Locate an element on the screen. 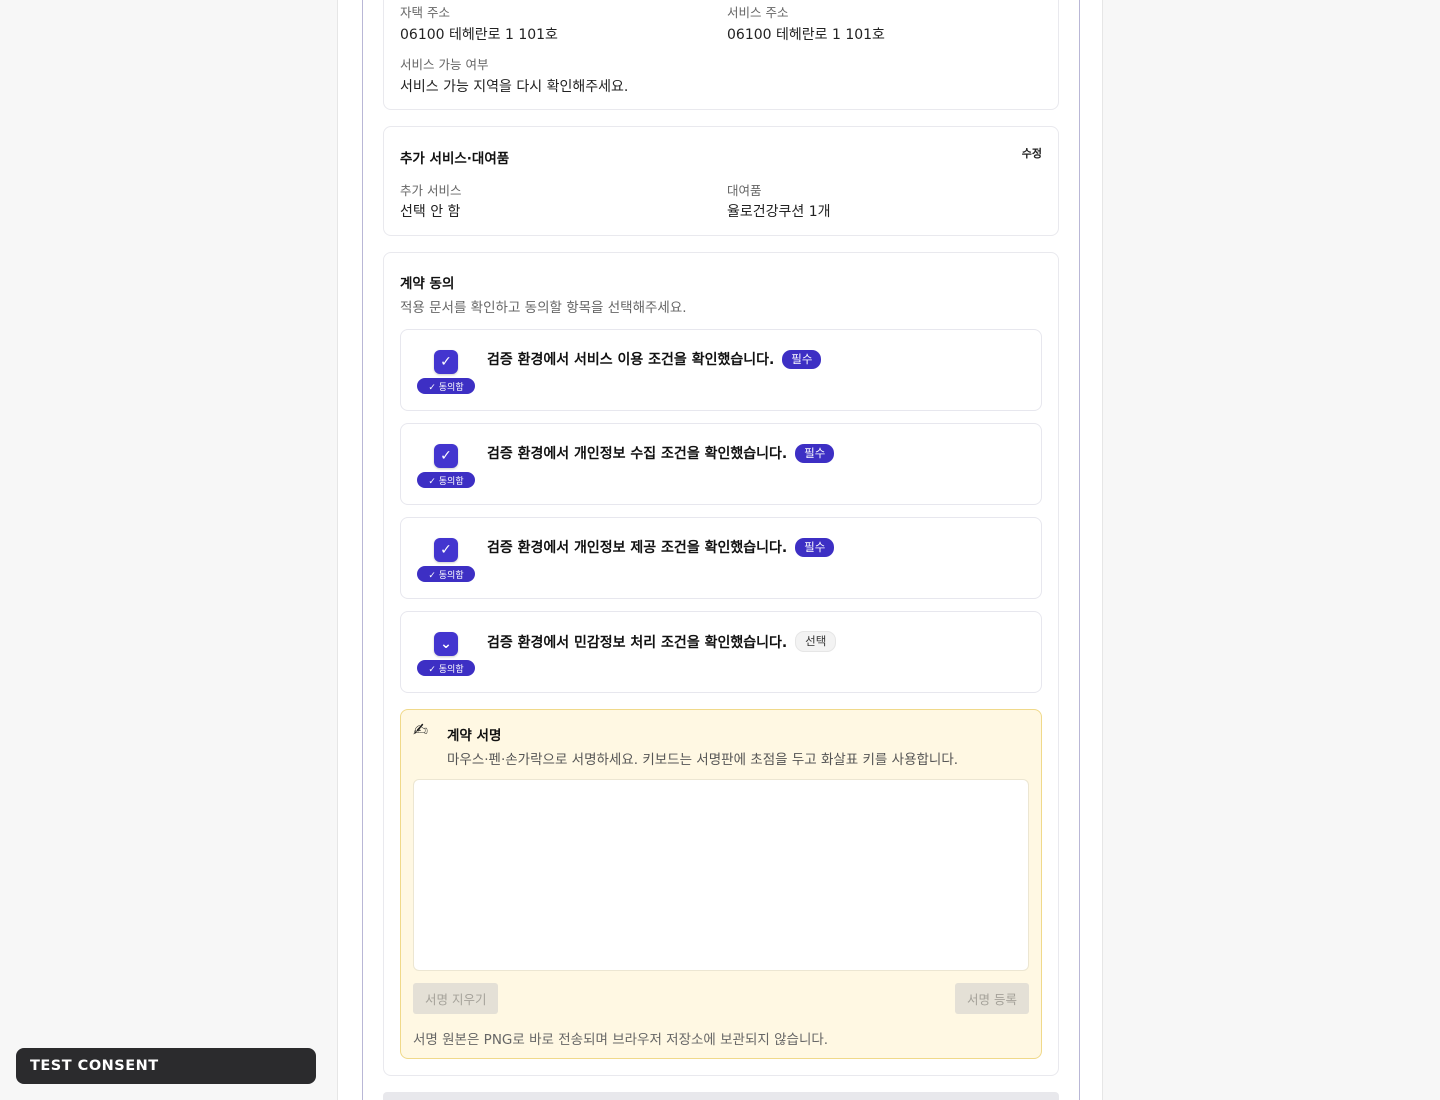  service-address-label: 서비스 주소 is located at coordinates (758, 12).